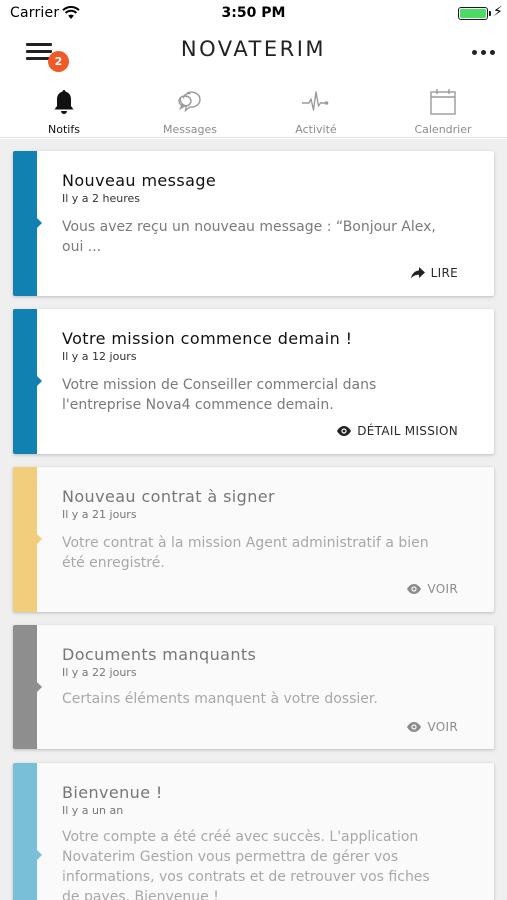 The image size is (507, 900). I want to click on tab-label: Messages, so click(190, 129).